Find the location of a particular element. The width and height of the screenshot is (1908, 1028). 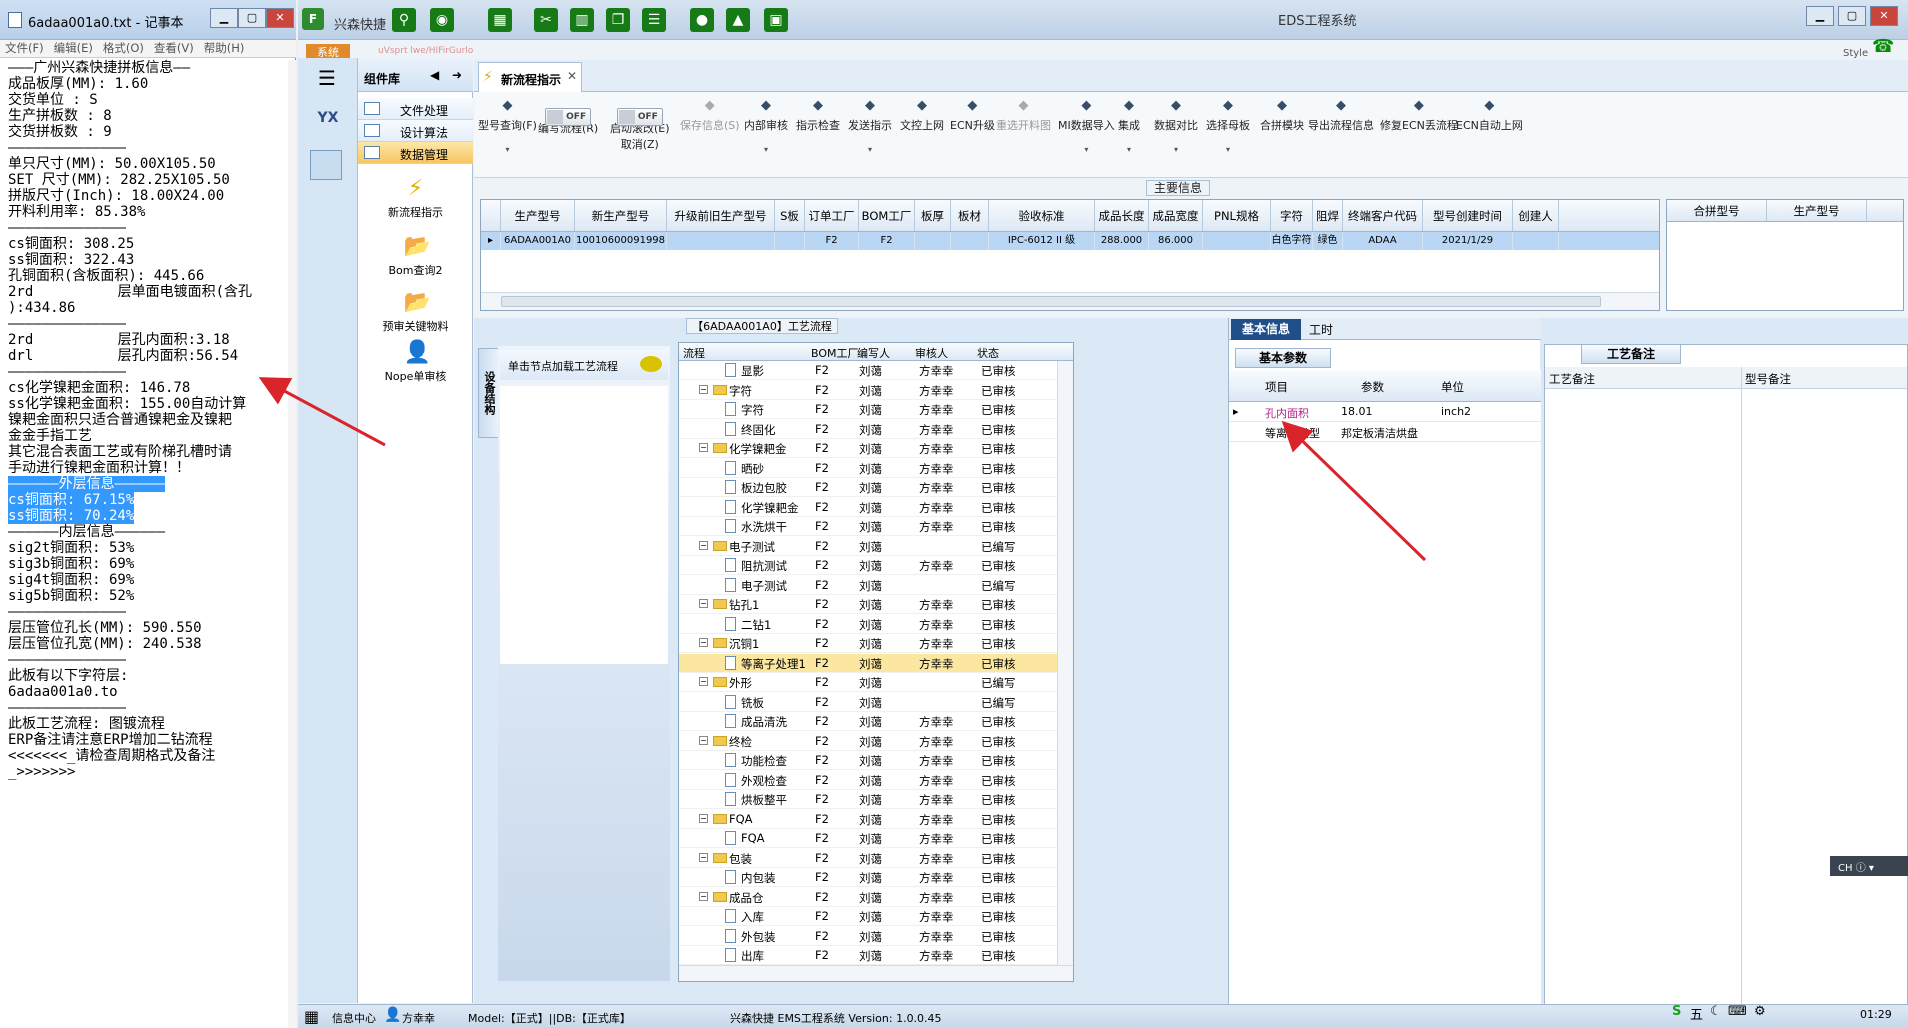

side-tab-equipment-structure: 设备结构 is located at coordinates (489, 393).